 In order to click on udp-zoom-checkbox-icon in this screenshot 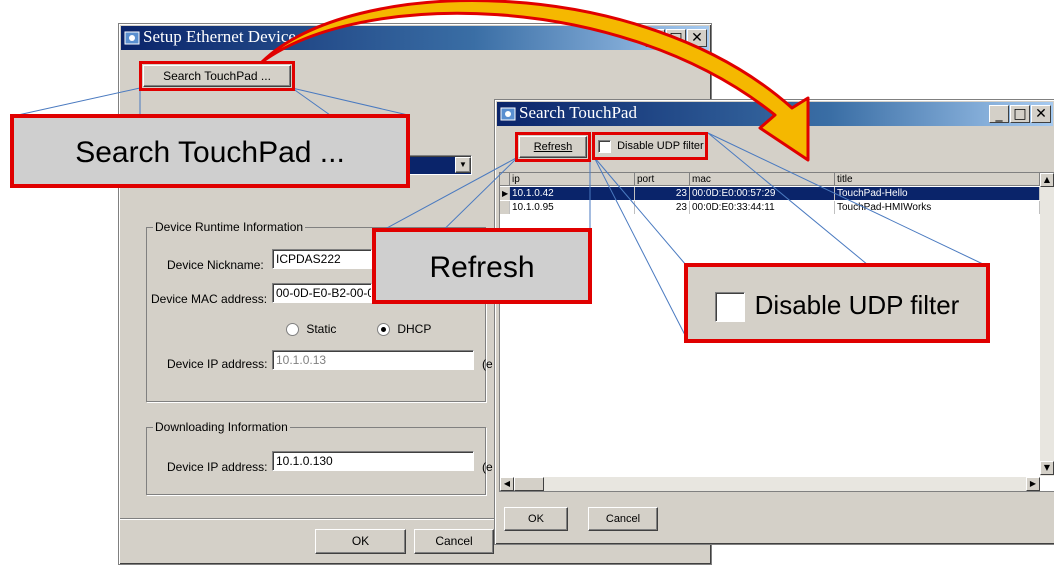, I will do `click(729, 307)`.